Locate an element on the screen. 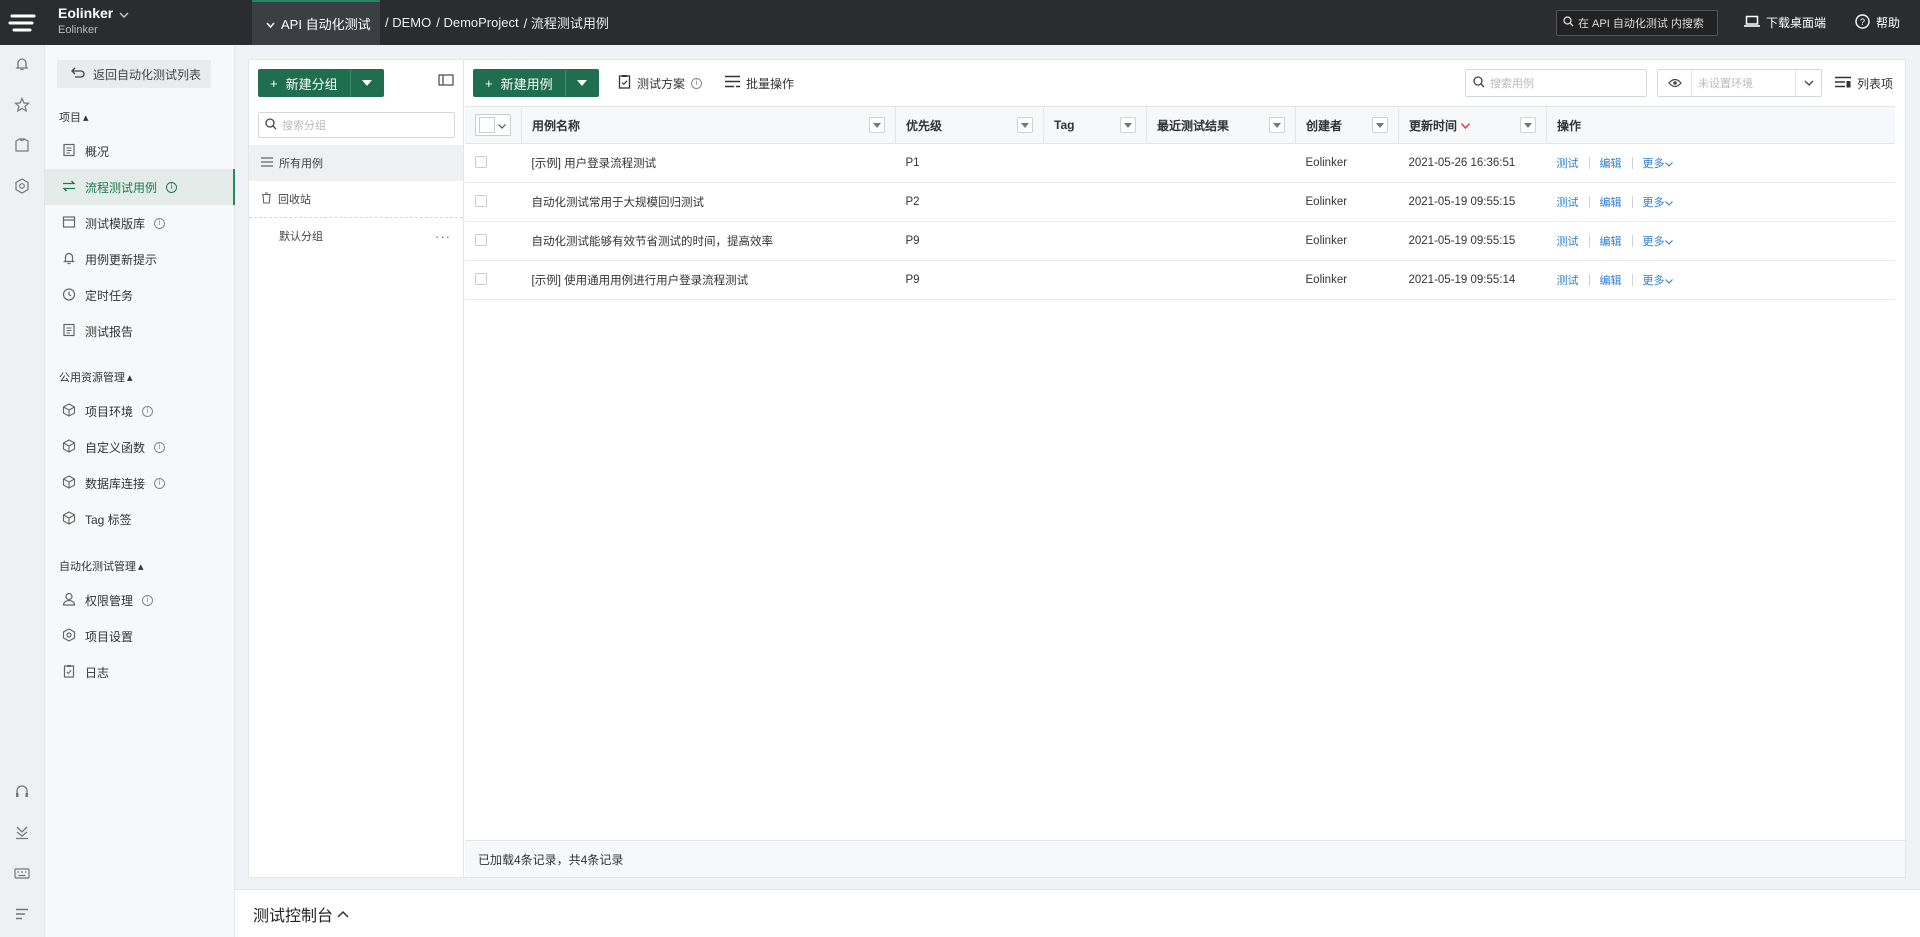 The height and width of the screenshot is (937, 1920). sidebar-item-scheduled-tasks: 定时任务 is located at coordinates (140, 295).